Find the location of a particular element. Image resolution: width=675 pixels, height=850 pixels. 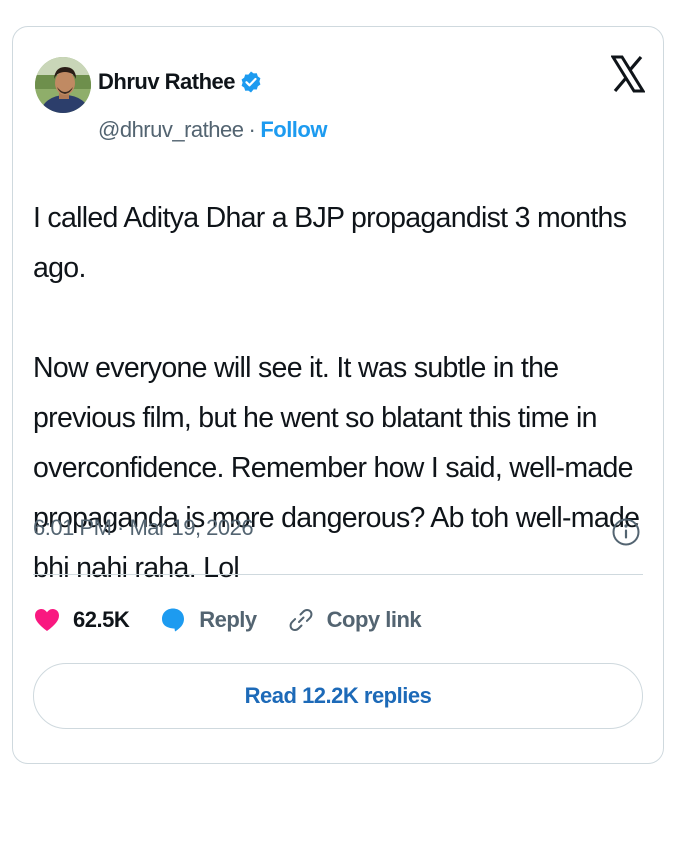

reply-button: Reply is located at coordinates (208, 620).